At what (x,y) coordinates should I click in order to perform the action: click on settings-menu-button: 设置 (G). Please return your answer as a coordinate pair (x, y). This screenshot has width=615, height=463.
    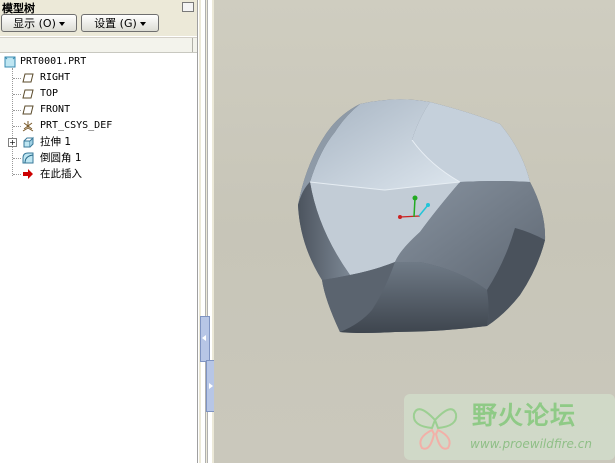
    Looking at the image, I should click on (120, 23).